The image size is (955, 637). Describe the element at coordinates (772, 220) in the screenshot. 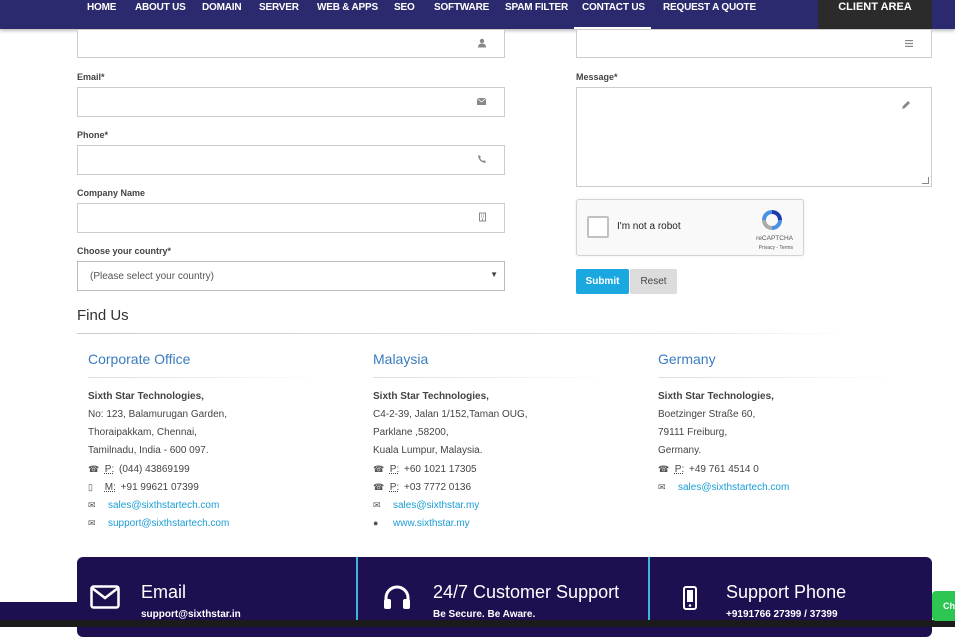

I see `recaptcha-logo-icon` at that location.